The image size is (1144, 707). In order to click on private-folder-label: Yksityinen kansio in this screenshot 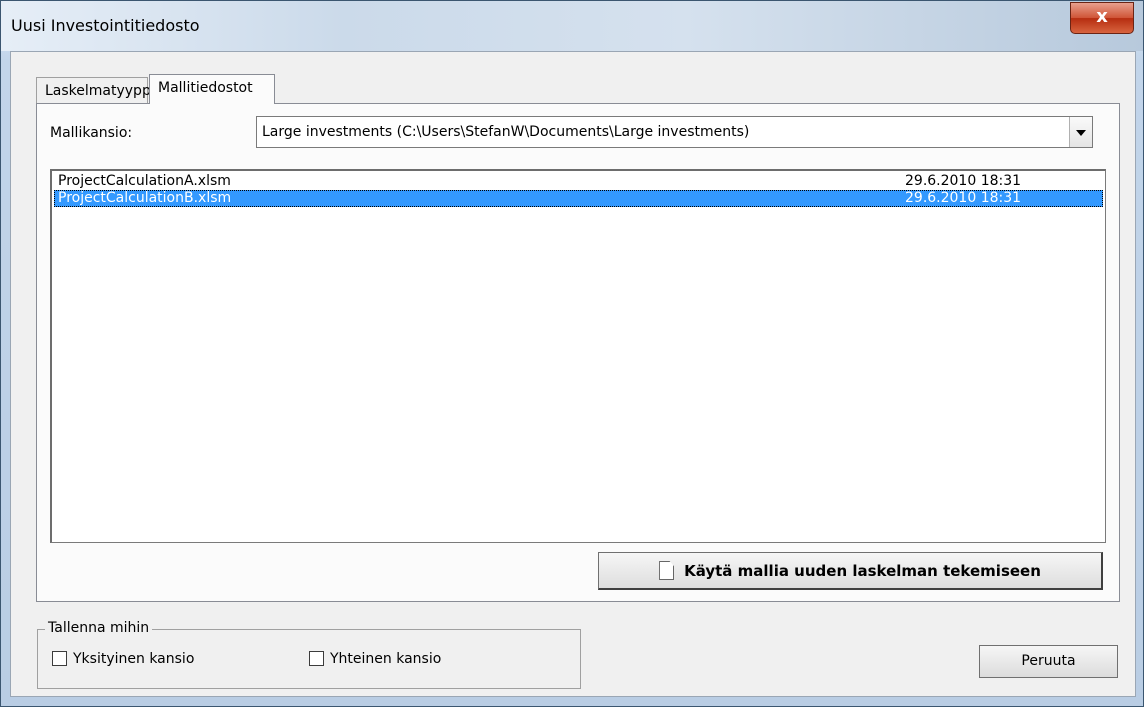, I will do `click(134, 659)`.